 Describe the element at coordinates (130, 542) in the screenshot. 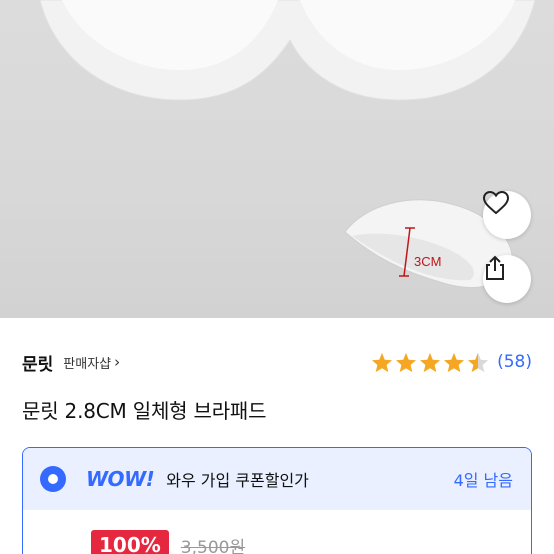

I see `discount-badge: 100%` at that location.